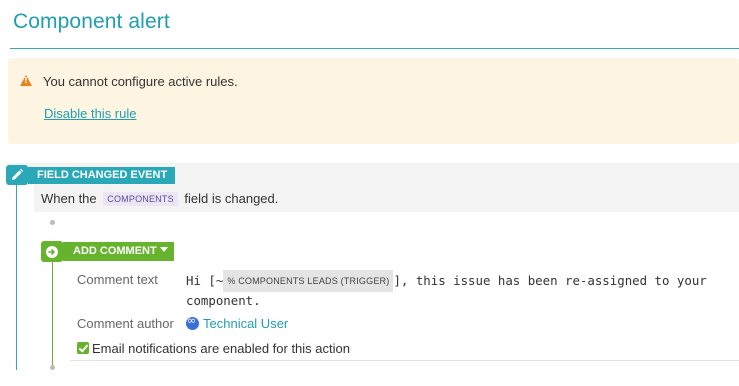 The image size is (739, 386). Describe the element at coordinates (140, 81) in the screenshot. I see `warning-message: You cannot configure active rules.` at that location.